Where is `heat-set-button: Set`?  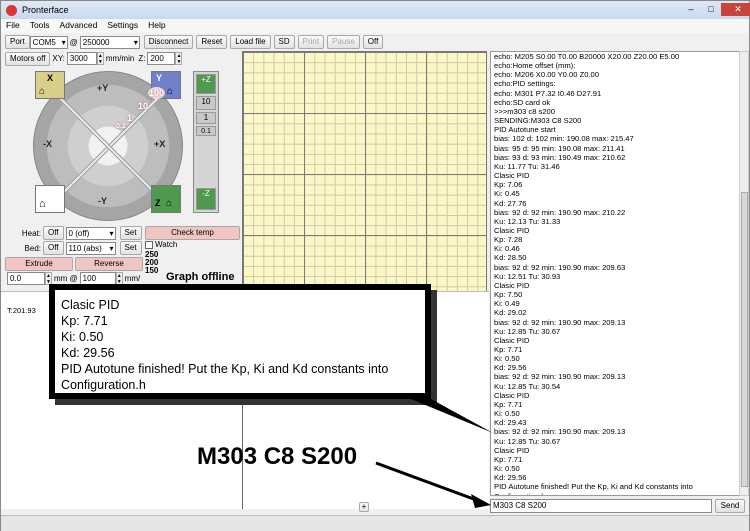
heat-set-button: Set is located at coordinates (130, 233).